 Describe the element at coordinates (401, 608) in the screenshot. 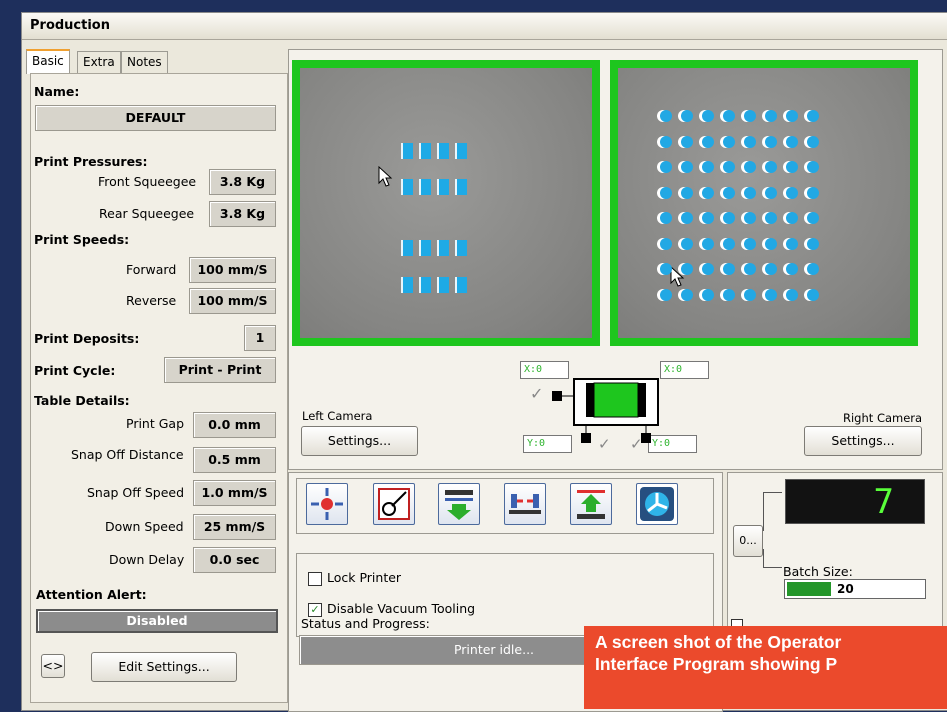

I see `disable-vacuum-label: Disable Vacuum Tooling` at that location.